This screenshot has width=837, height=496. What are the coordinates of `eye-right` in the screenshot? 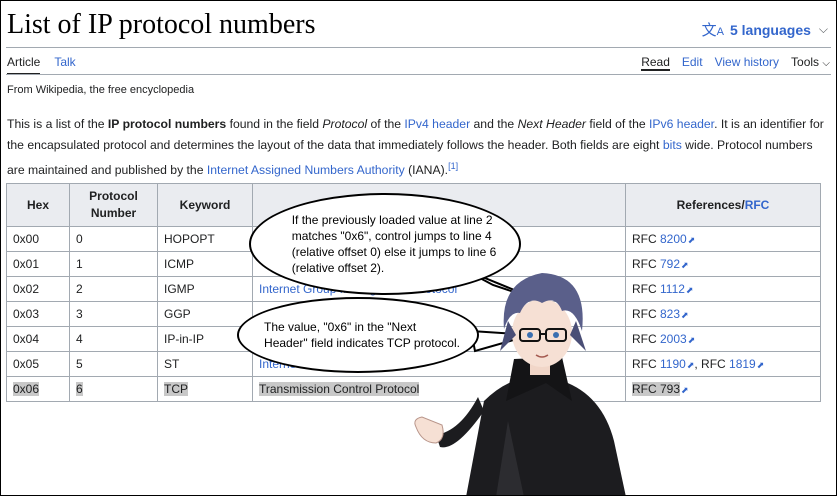 It's located at (556, 335).